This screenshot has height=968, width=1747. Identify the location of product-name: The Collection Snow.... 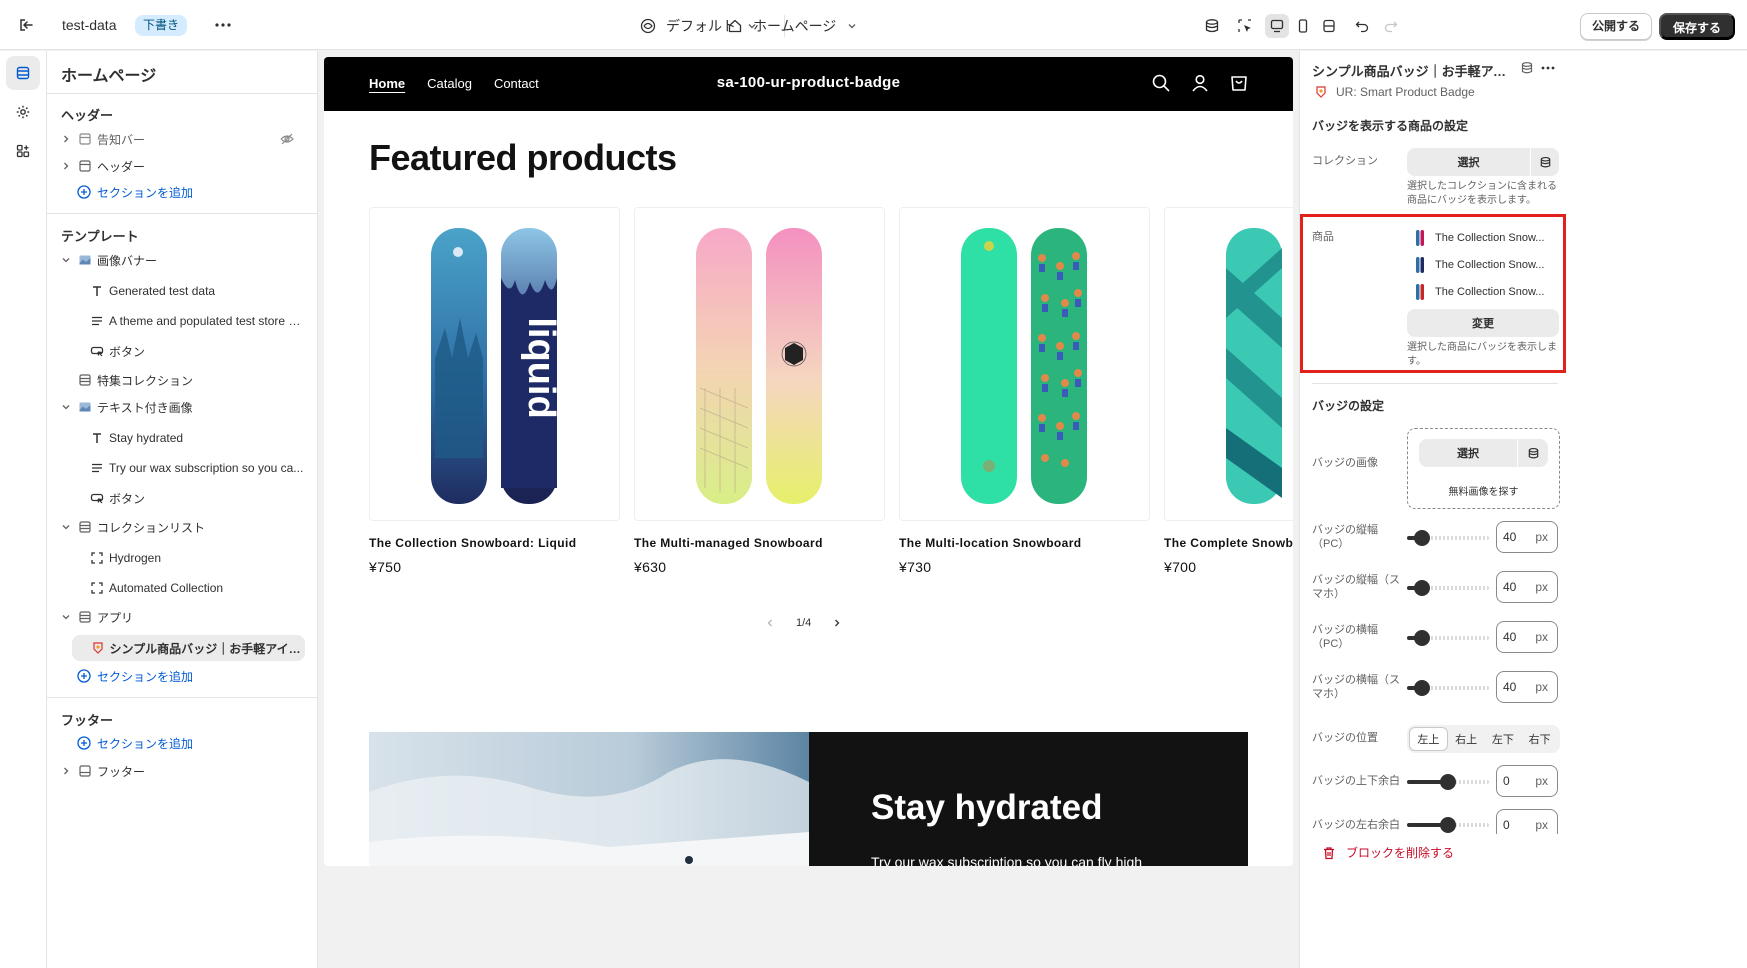
(1490, 292).